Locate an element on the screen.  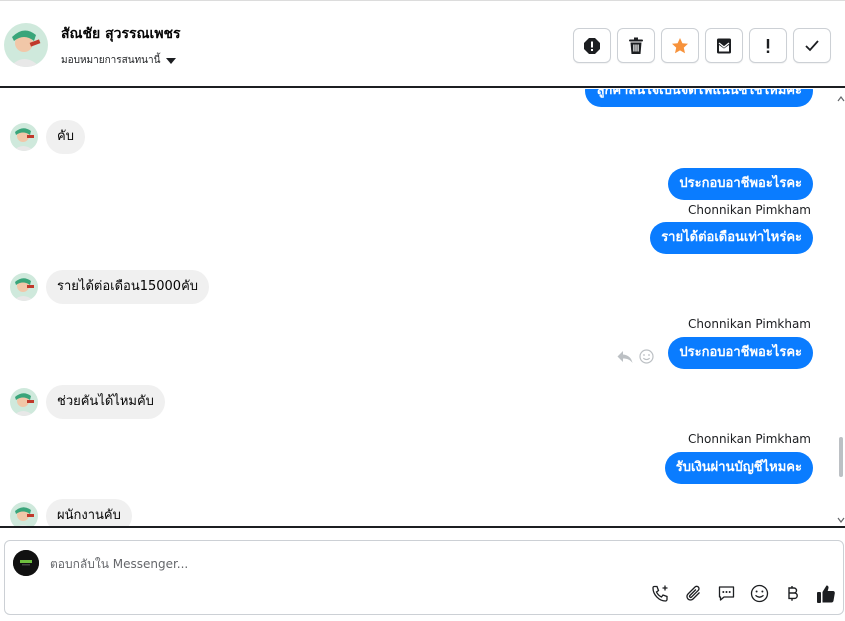
payment-button is located at coordinates (792, 593).